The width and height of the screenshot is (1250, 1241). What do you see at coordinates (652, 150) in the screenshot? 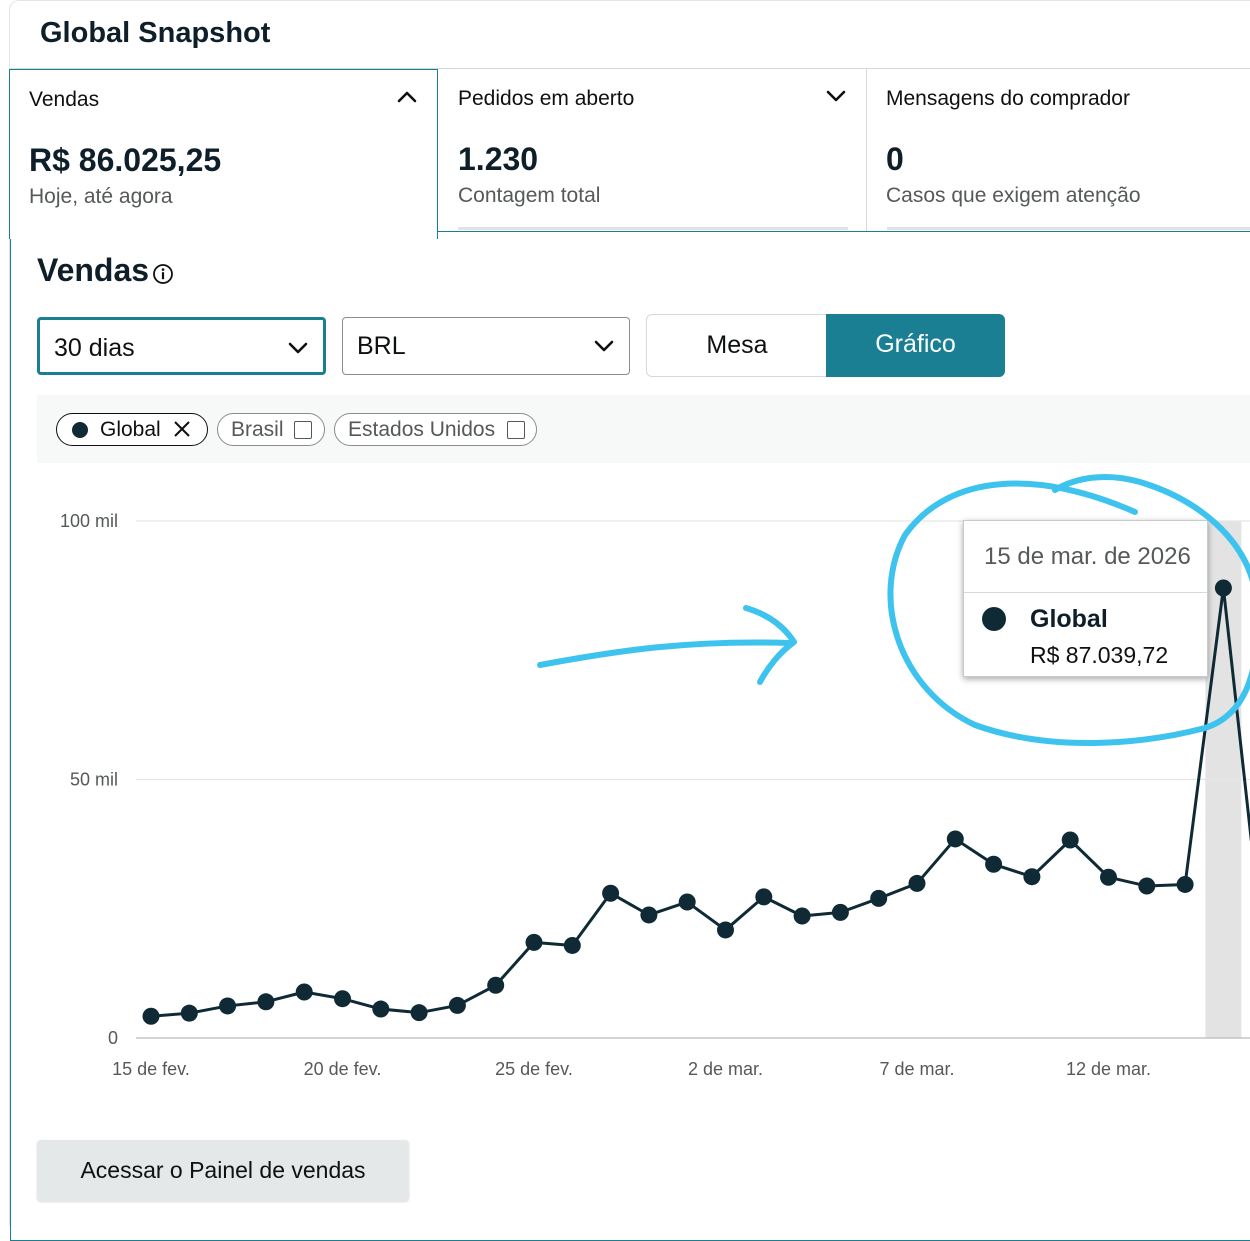
I see `open-orders-card: Pedidos em aberto 1.230 Contagem total` at bounding box center [652, 150].